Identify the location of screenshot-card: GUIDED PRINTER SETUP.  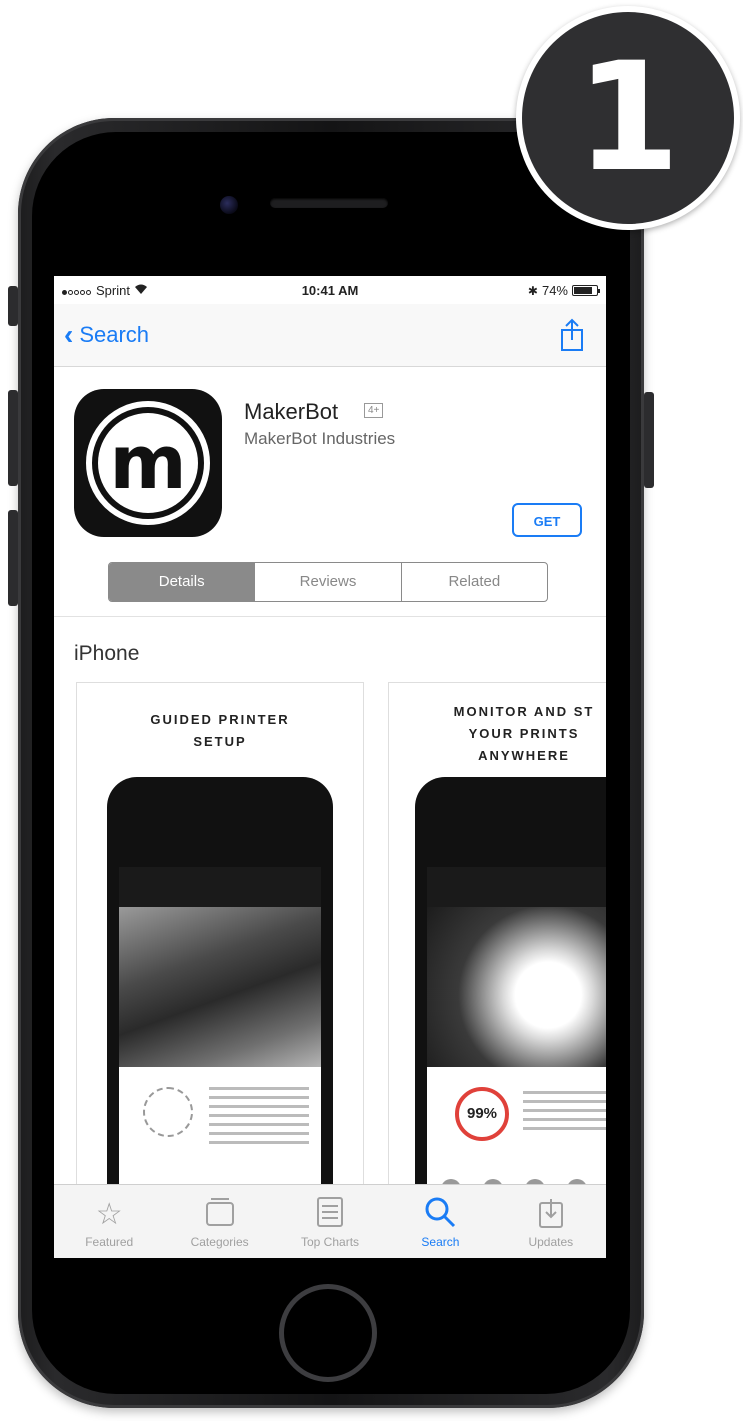
(220, 943).